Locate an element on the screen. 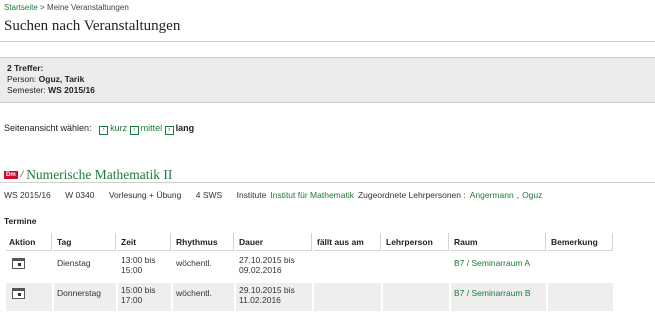  result-count: 2 Treffer: is located at coordinates (25, 68).